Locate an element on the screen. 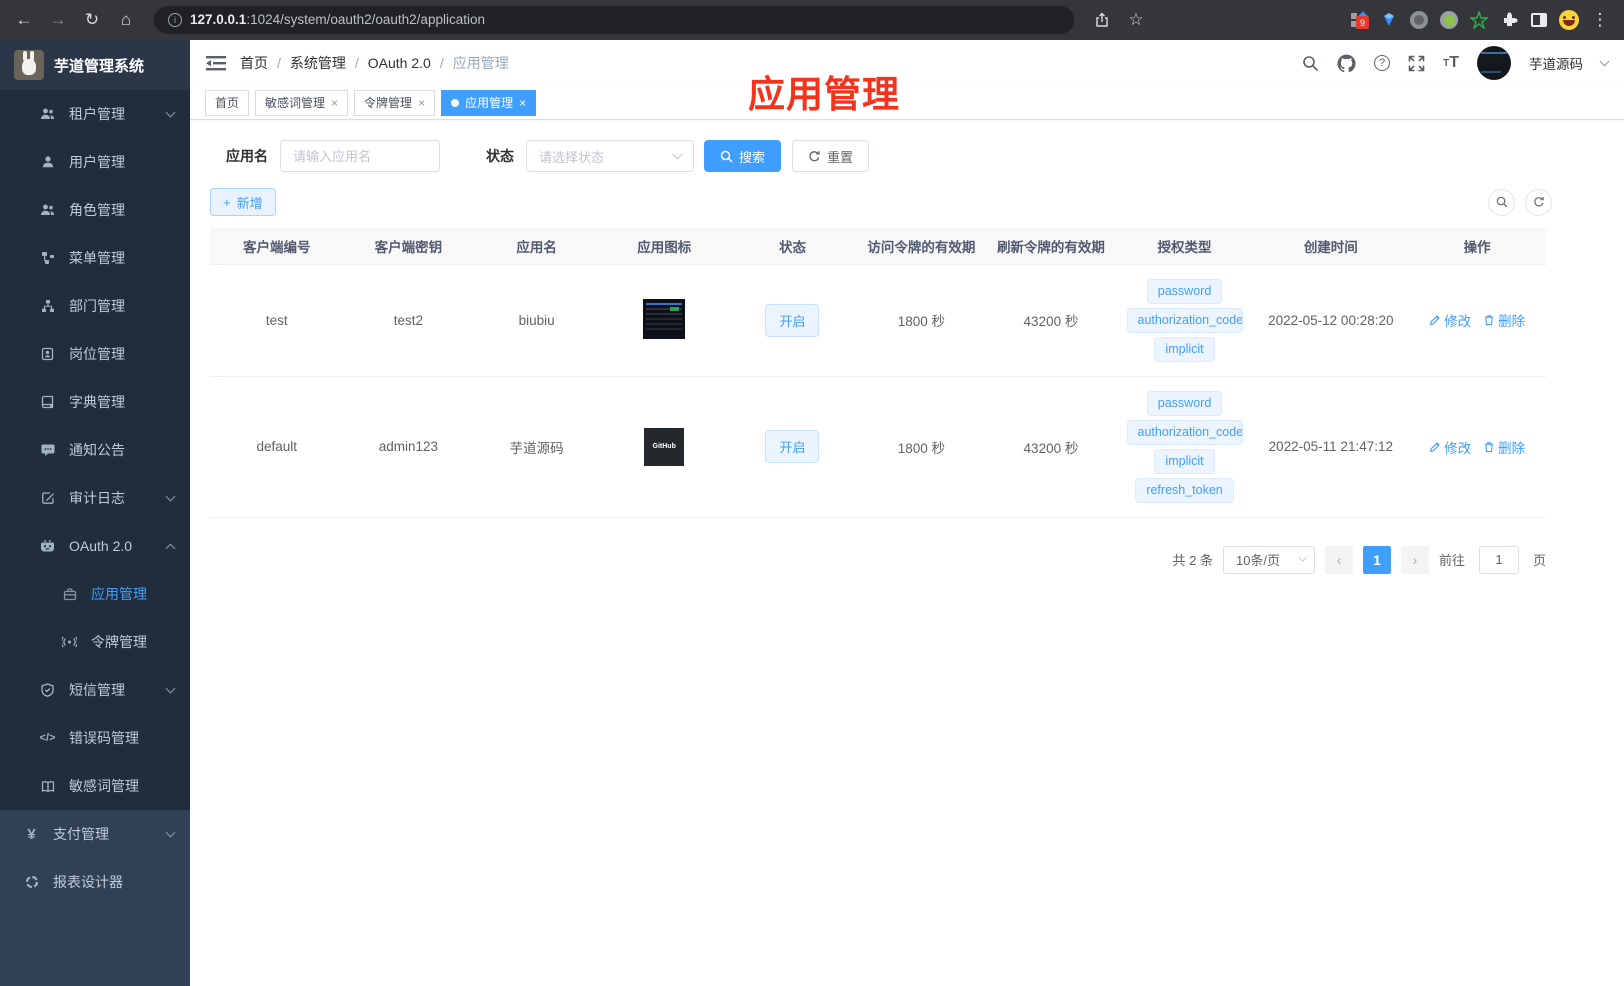  next-page-button: › is located at coordinates (1414, 559).